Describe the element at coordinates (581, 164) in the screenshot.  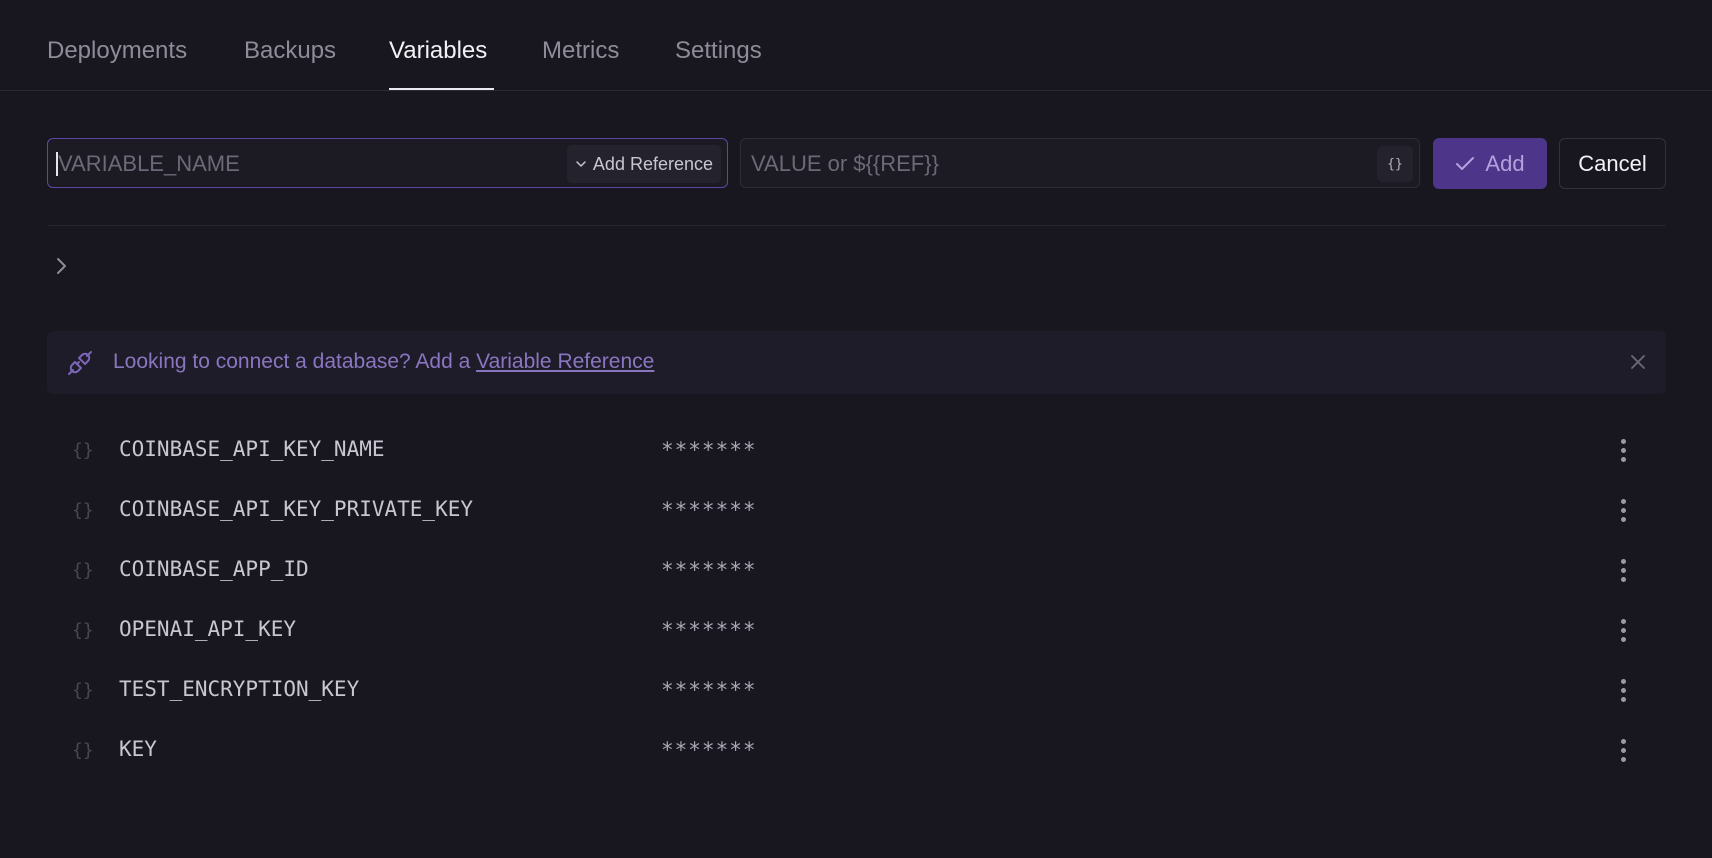
I see `chevron-down-icon` at that location.